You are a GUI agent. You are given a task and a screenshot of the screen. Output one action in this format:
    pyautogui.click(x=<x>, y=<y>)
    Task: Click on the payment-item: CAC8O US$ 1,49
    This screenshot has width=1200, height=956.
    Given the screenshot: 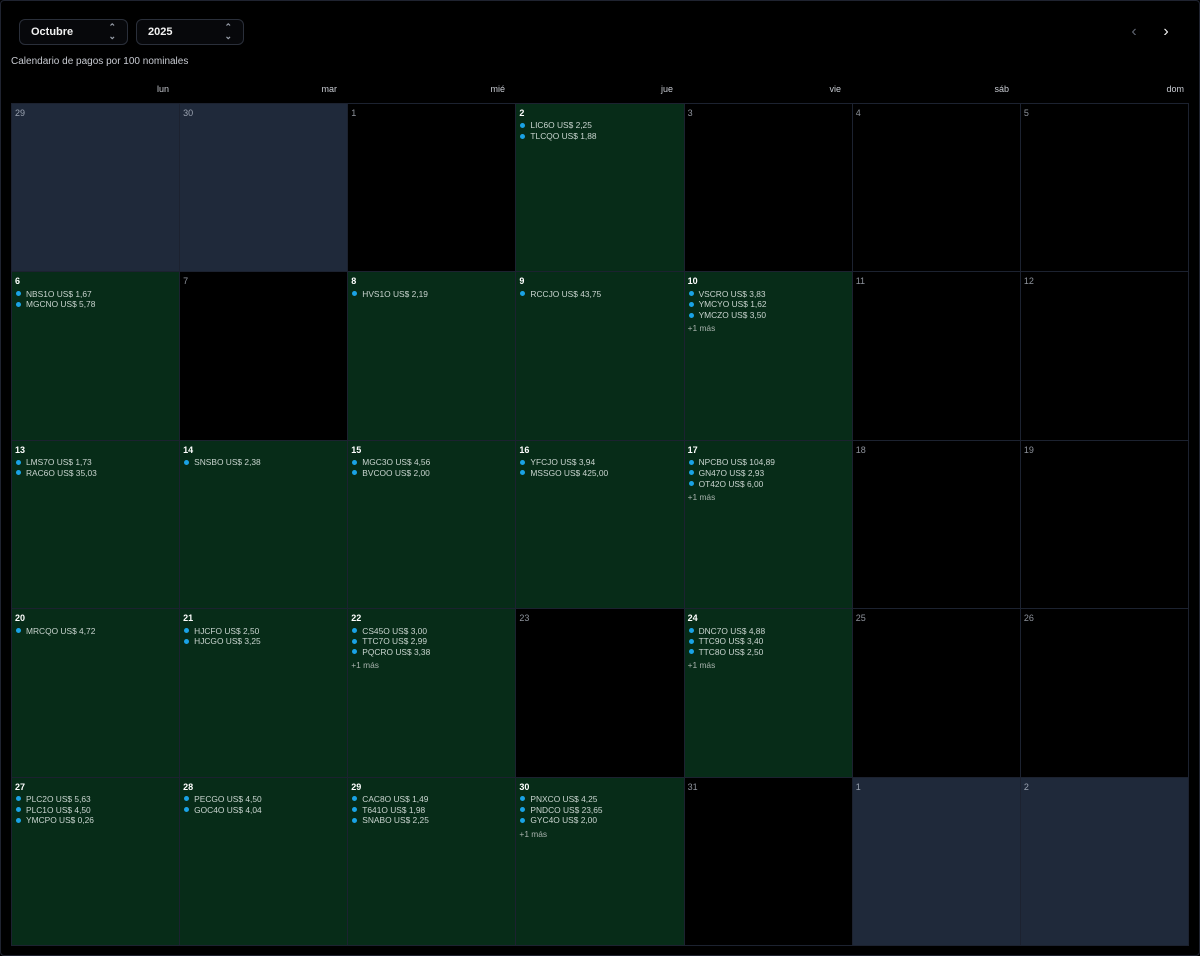 What is the action you would take?
    pyautogui.click(x=431, y=799)
    